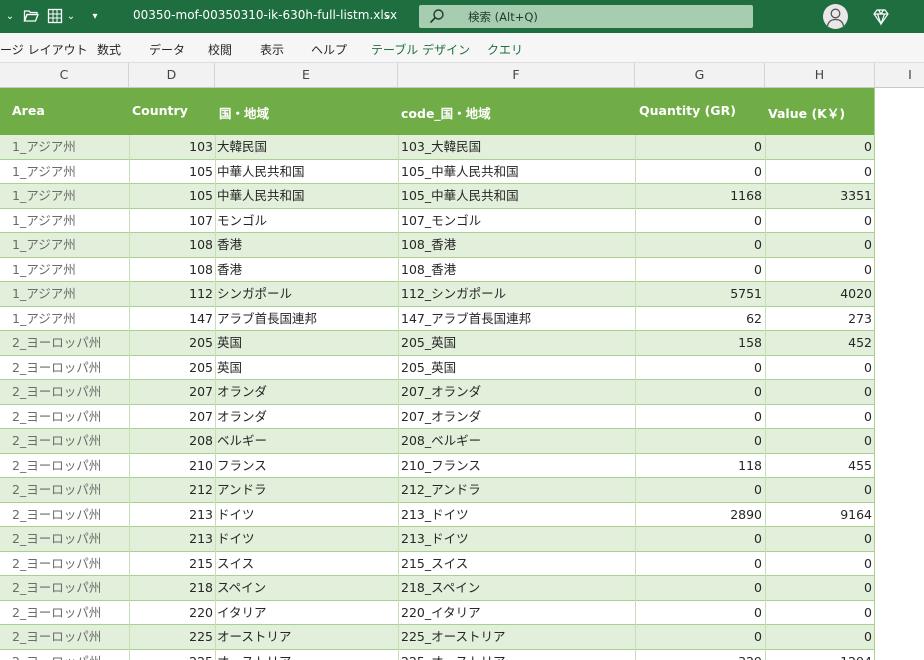 The height and width of the screenshot is (660, 924). Describe the element at coordinates (171, 466) in the screenshot. I see `cell-country-code: 210` at that location.